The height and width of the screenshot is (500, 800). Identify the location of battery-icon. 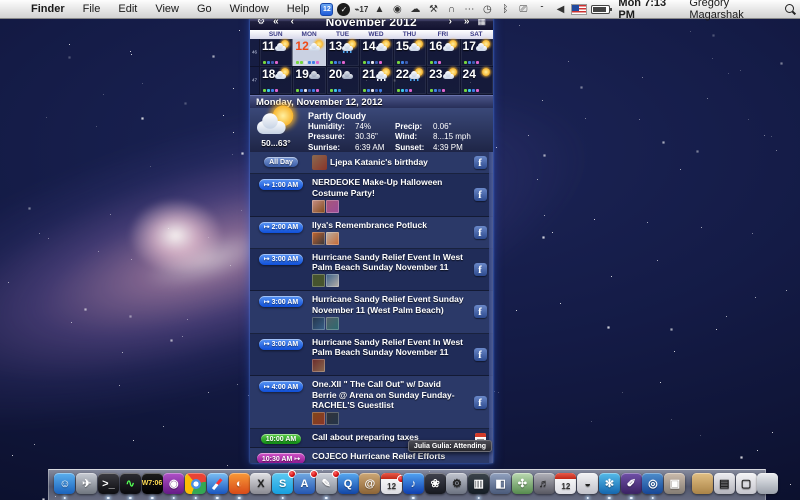
(602, 9).